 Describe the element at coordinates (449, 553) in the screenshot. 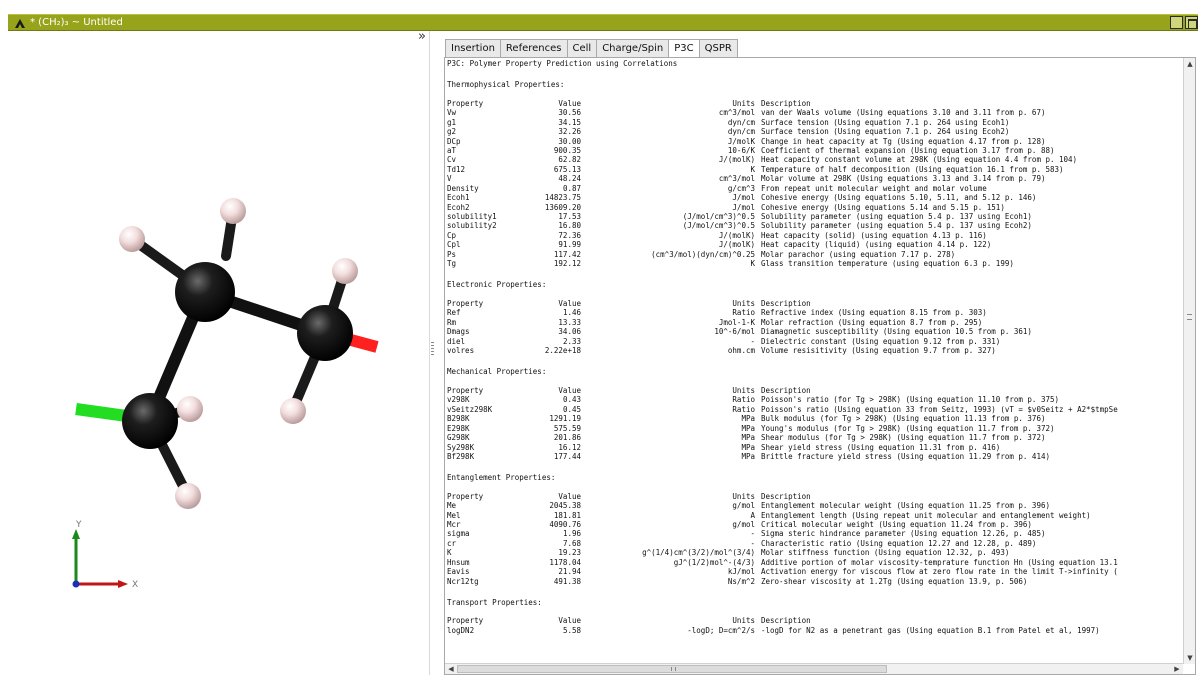

I see `property-name: K` at that location.